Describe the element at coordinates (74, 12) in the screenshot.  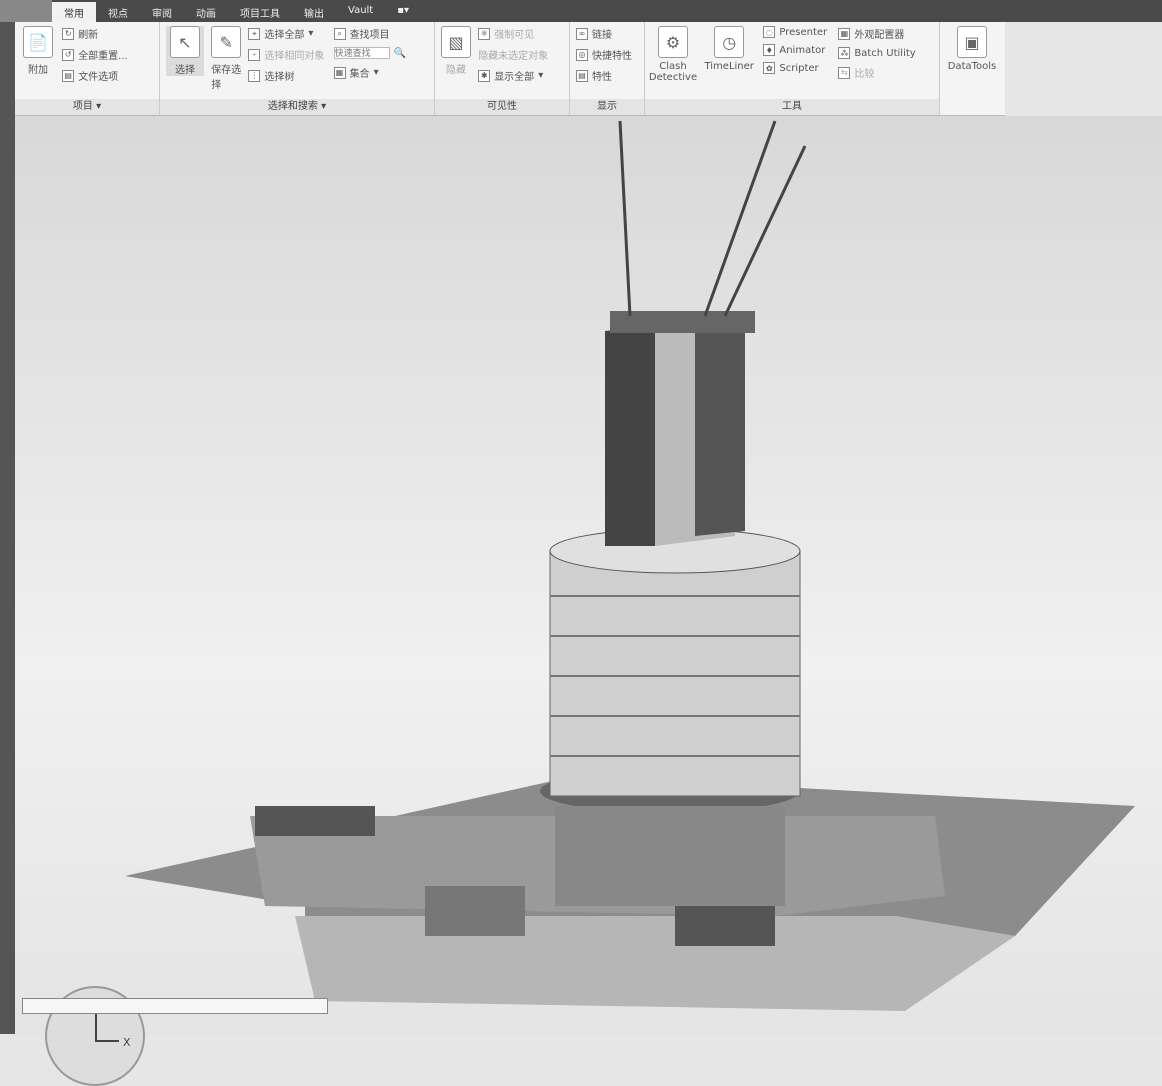
I see `tab-home: 常用` at that location.